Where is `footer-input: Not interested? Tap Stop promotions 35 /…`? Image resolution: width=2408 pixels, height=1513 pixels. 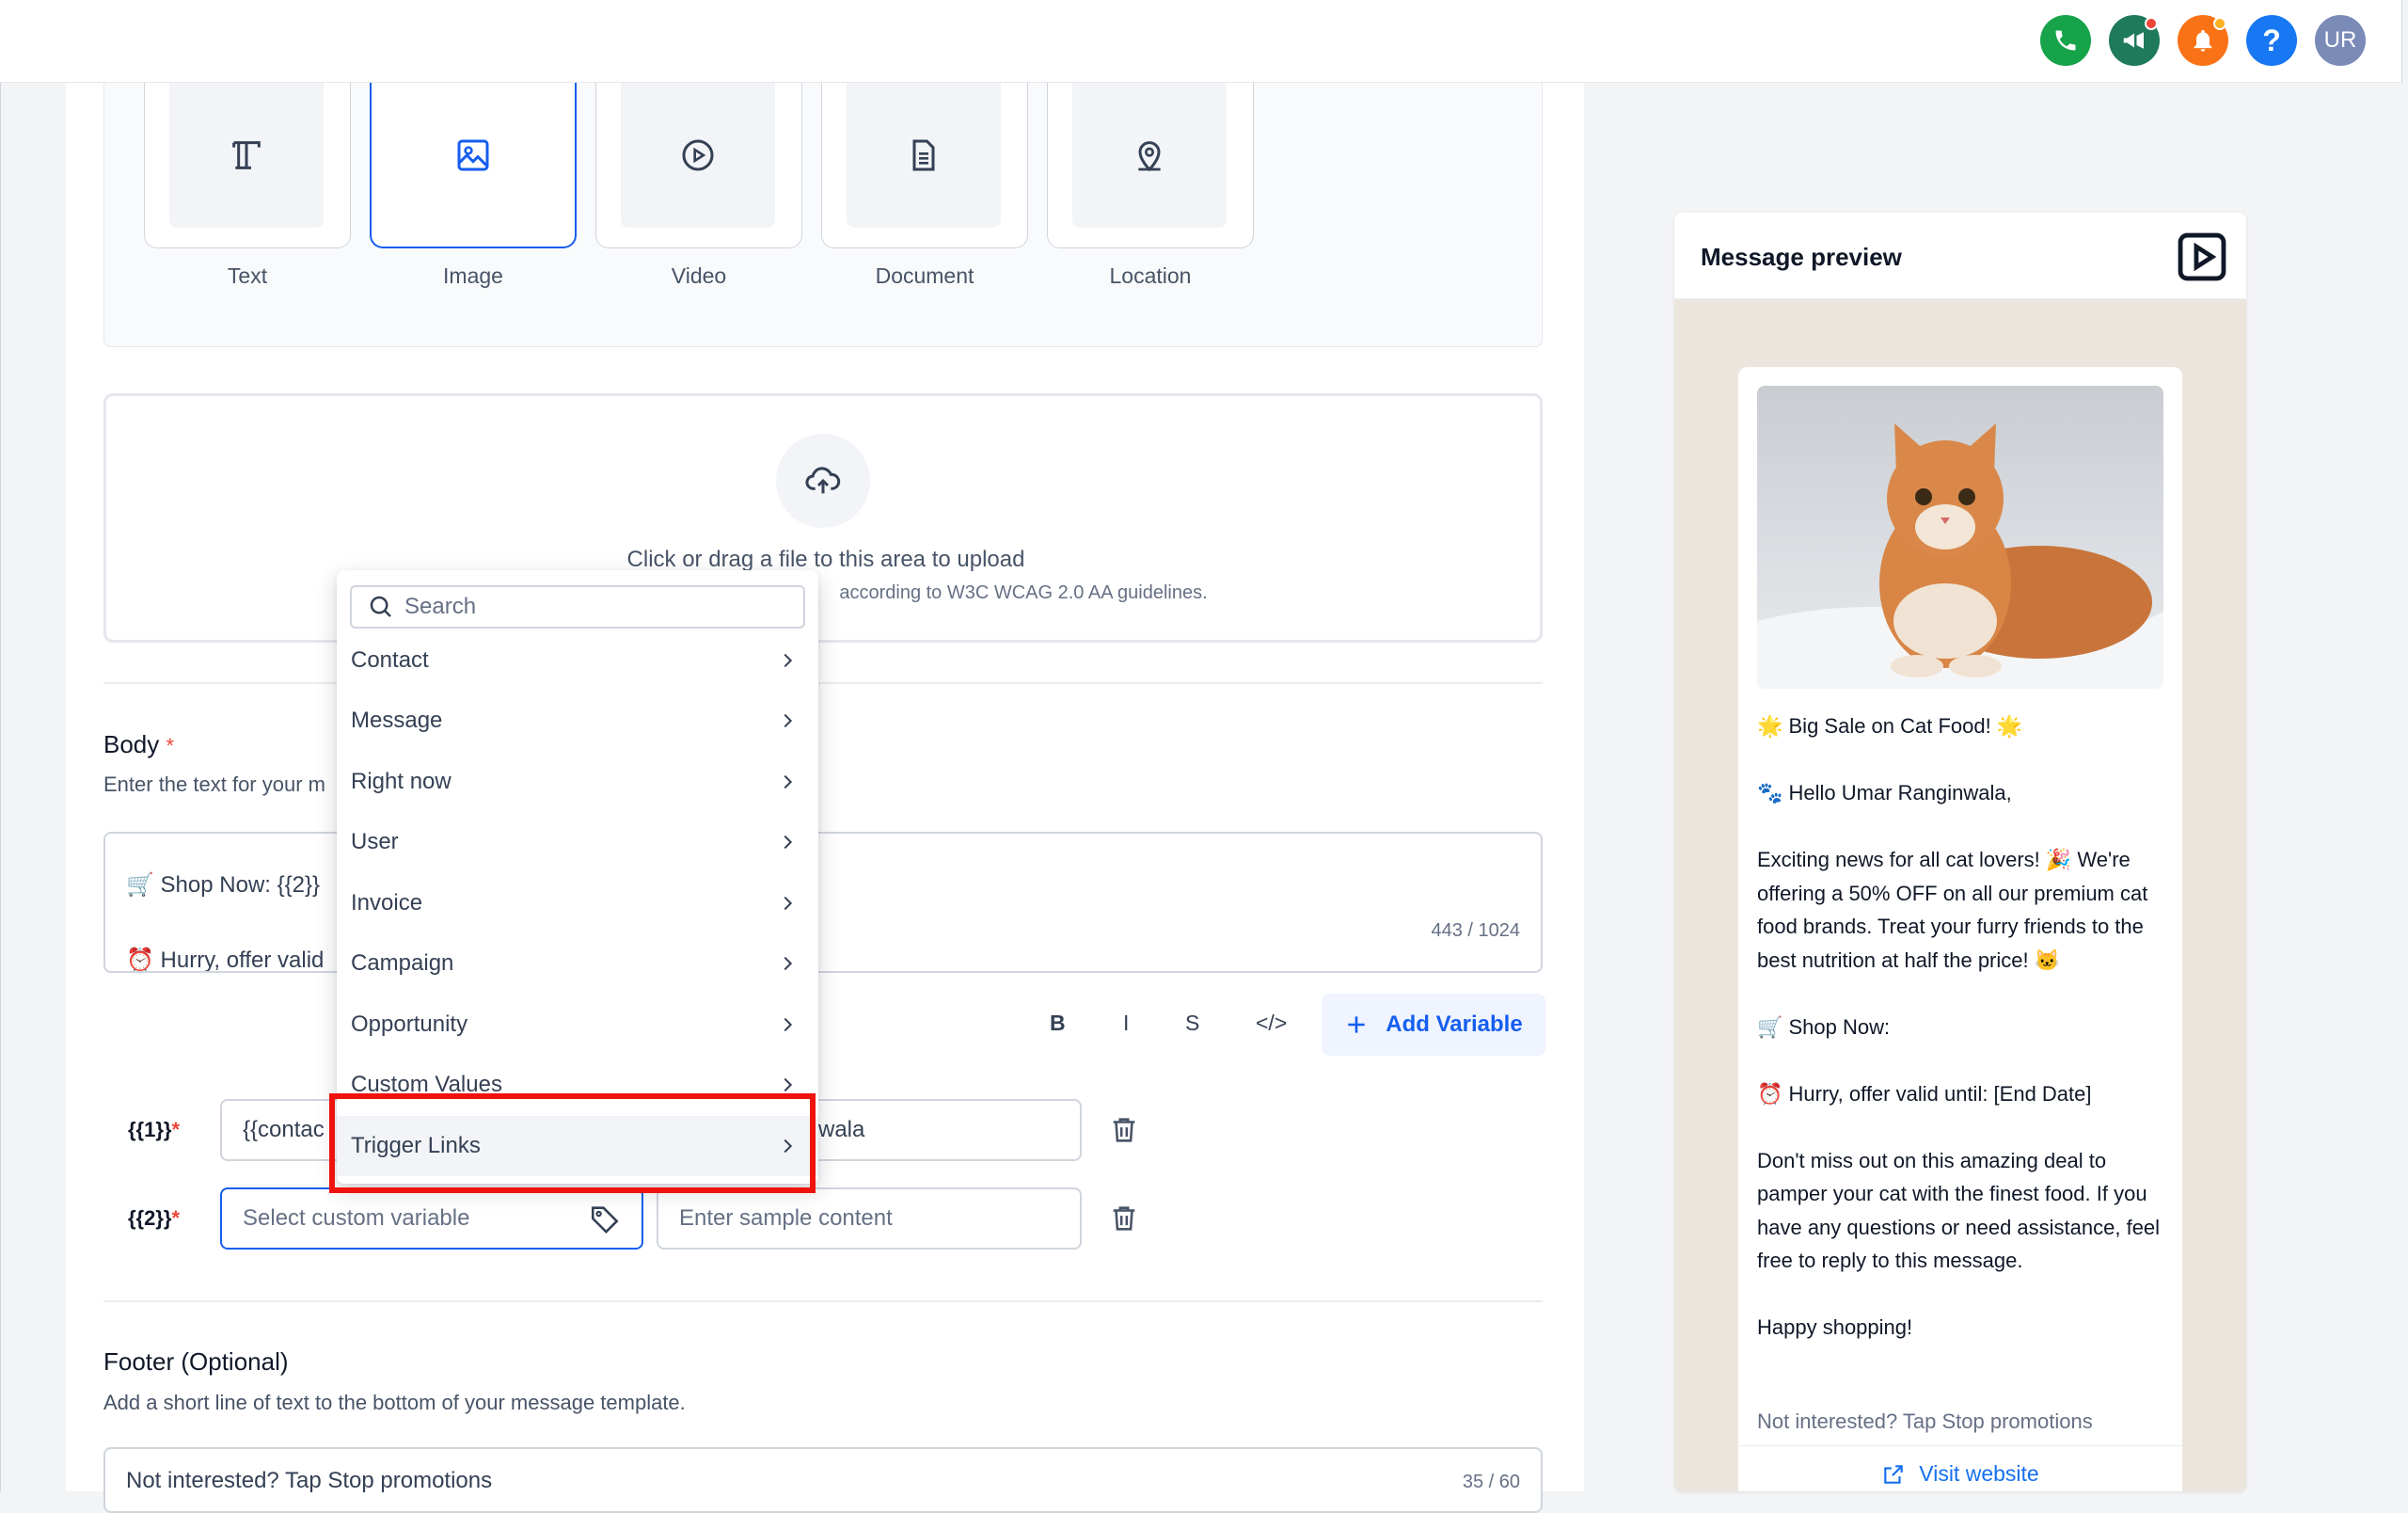
footer-input: Not interested? Tap Stop promotions 35 /… is located at coordinates (823, 1480).